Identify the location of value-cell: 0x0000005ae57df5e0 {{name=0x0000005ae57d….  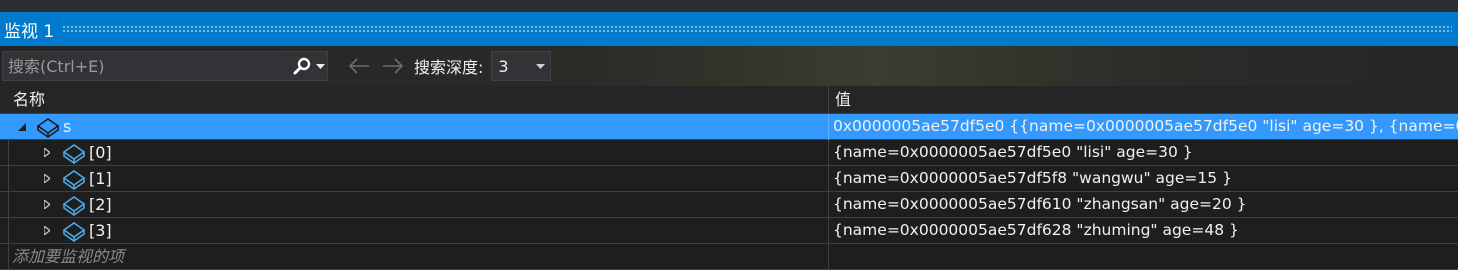
(1143, 126).